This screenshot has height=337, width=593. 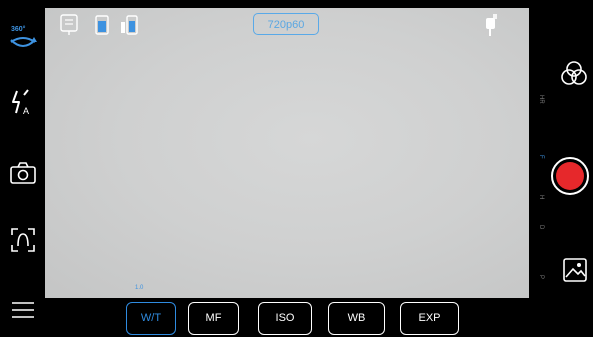 What do you see at coordinates (23, 38) in the screenshot?
I see `rotate-360-button: 360°` at bounding box center [23, 38].